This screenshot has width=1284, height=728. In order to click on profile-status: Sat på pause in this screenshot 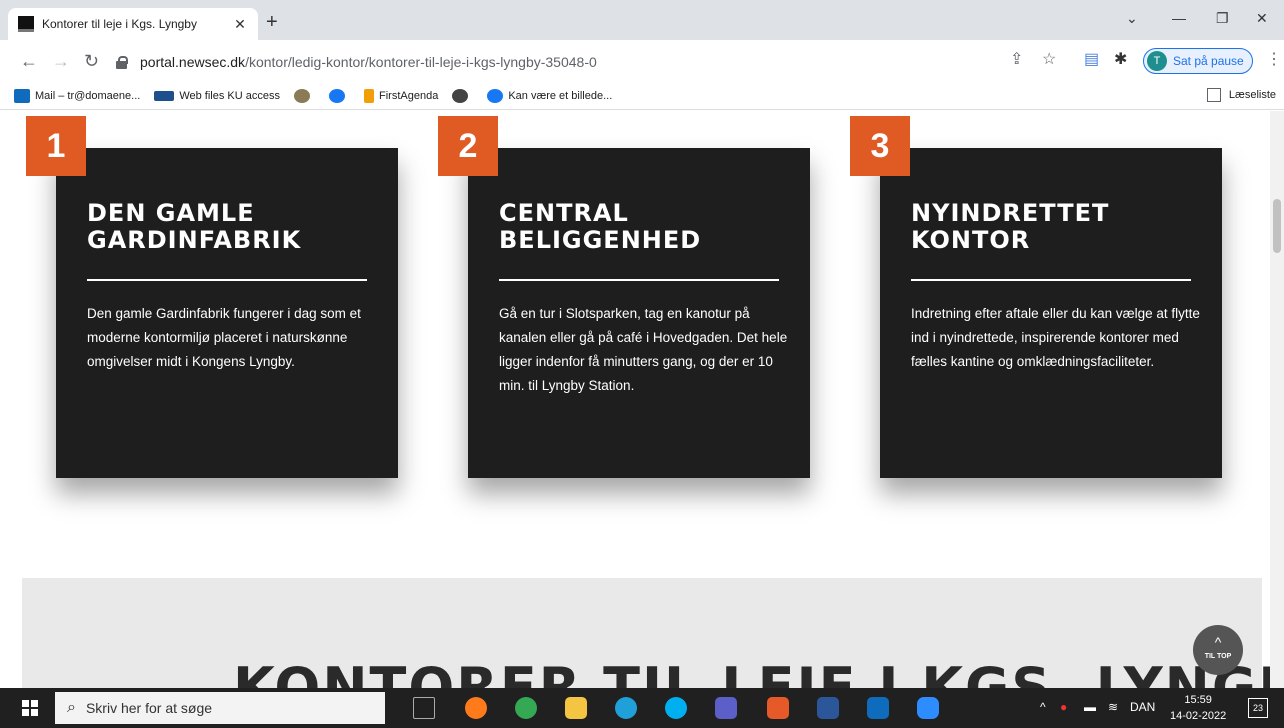, I will do `click(1208, 61)`.